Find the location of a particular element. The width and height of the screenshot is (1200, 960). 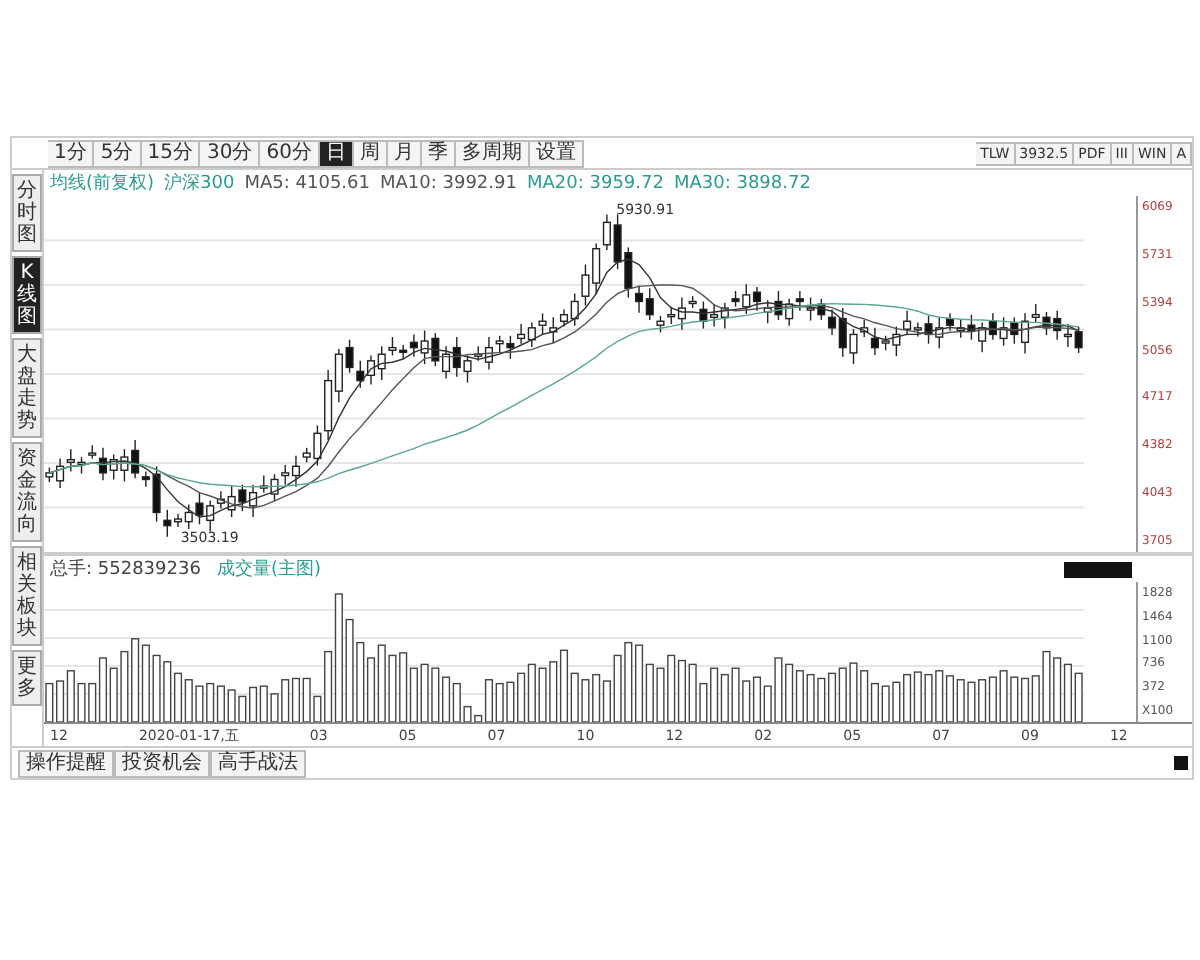

period-tab: 5分 is located at coordinates (118, 153).